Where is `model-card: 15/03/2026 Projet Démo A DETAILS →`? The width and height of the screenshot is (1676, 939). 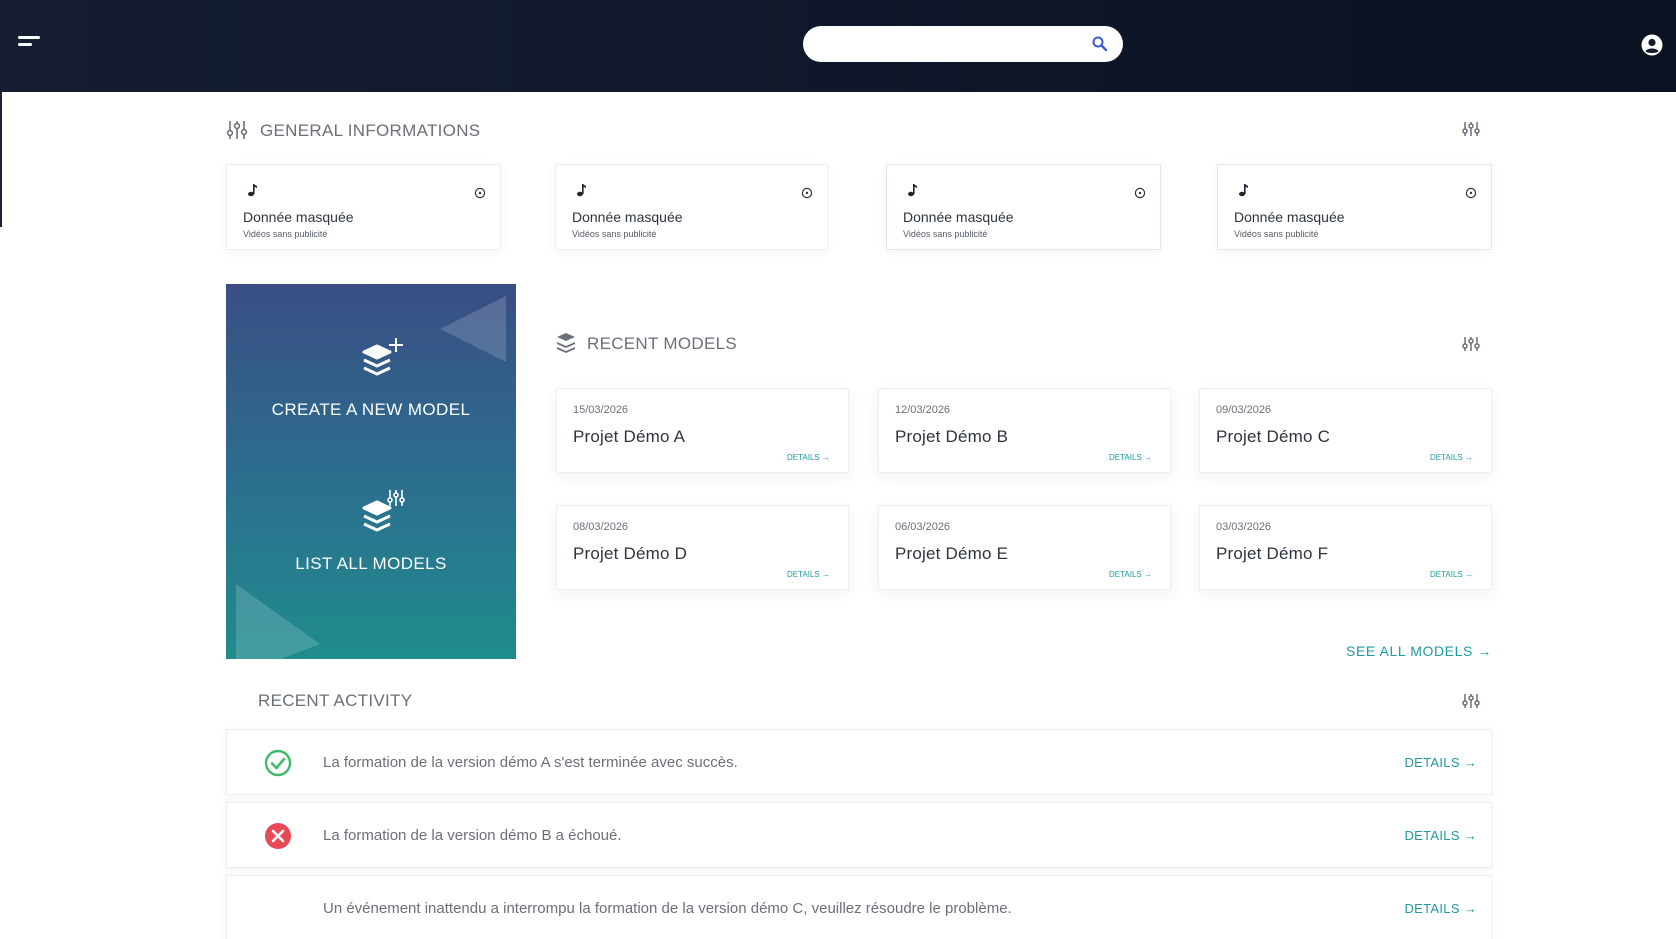 model-card: 15/03/2026 Projet Démo A DETAILS → is located at coordinates (702, 430).